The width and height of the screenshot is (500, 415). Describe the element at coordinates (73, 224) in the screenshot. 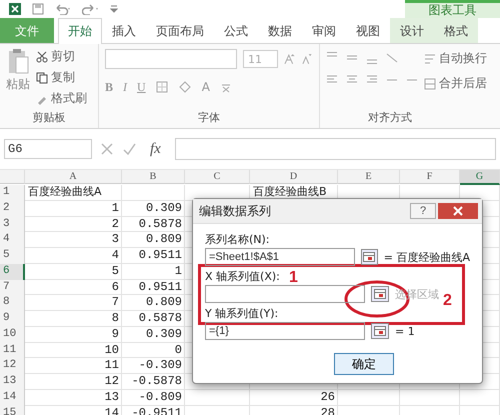

I see `table-cell: 2` at that location.